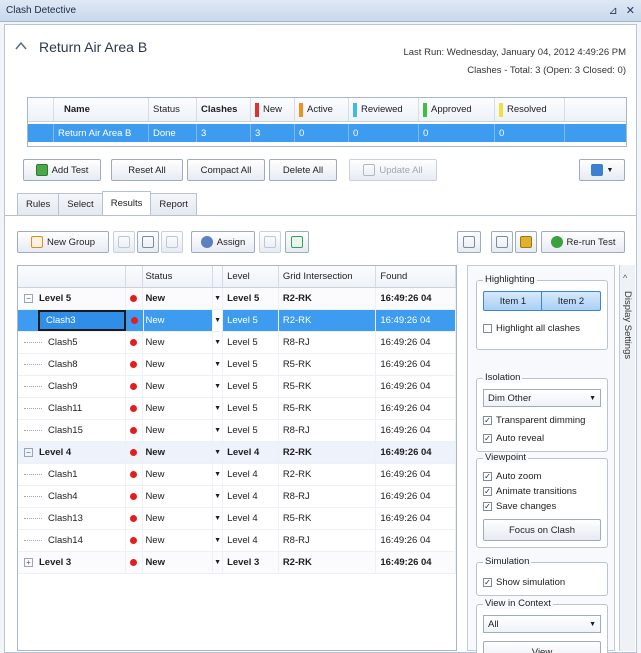 Image resolution: width=641 pixels, height=653 pixels. I want to click on clash-row: Clash8 New ▼ Level 5 R5-RK 16:49:26 04, so click(237, 365).